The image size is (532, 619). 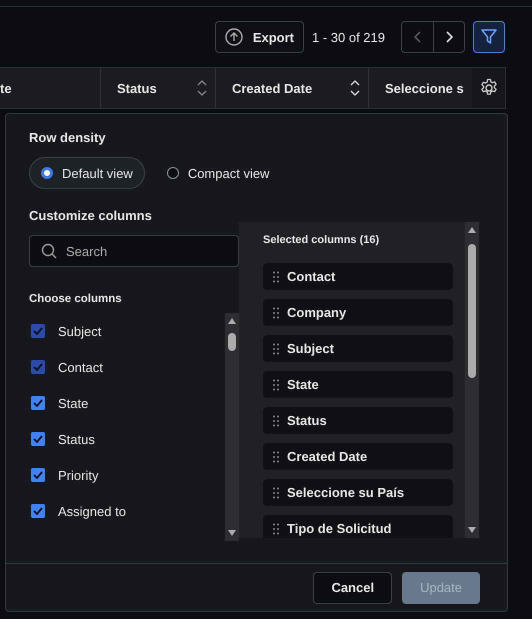 What do you see at coordinates (92, 511) in the screenshot?
I see `column-option-label: Assigned to` at bounding box center [92, 511].